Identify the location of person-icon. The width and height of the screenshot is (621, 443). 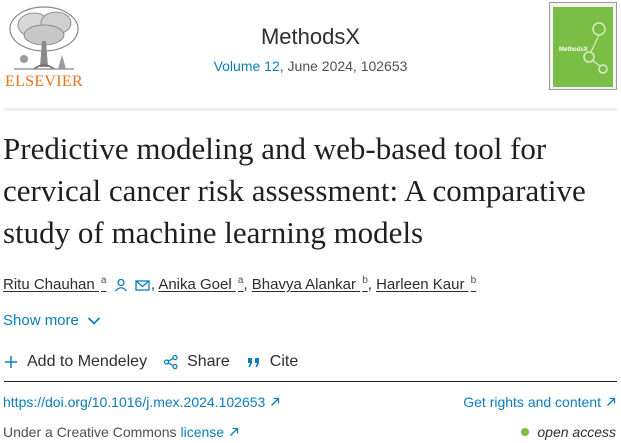
(121, 288).